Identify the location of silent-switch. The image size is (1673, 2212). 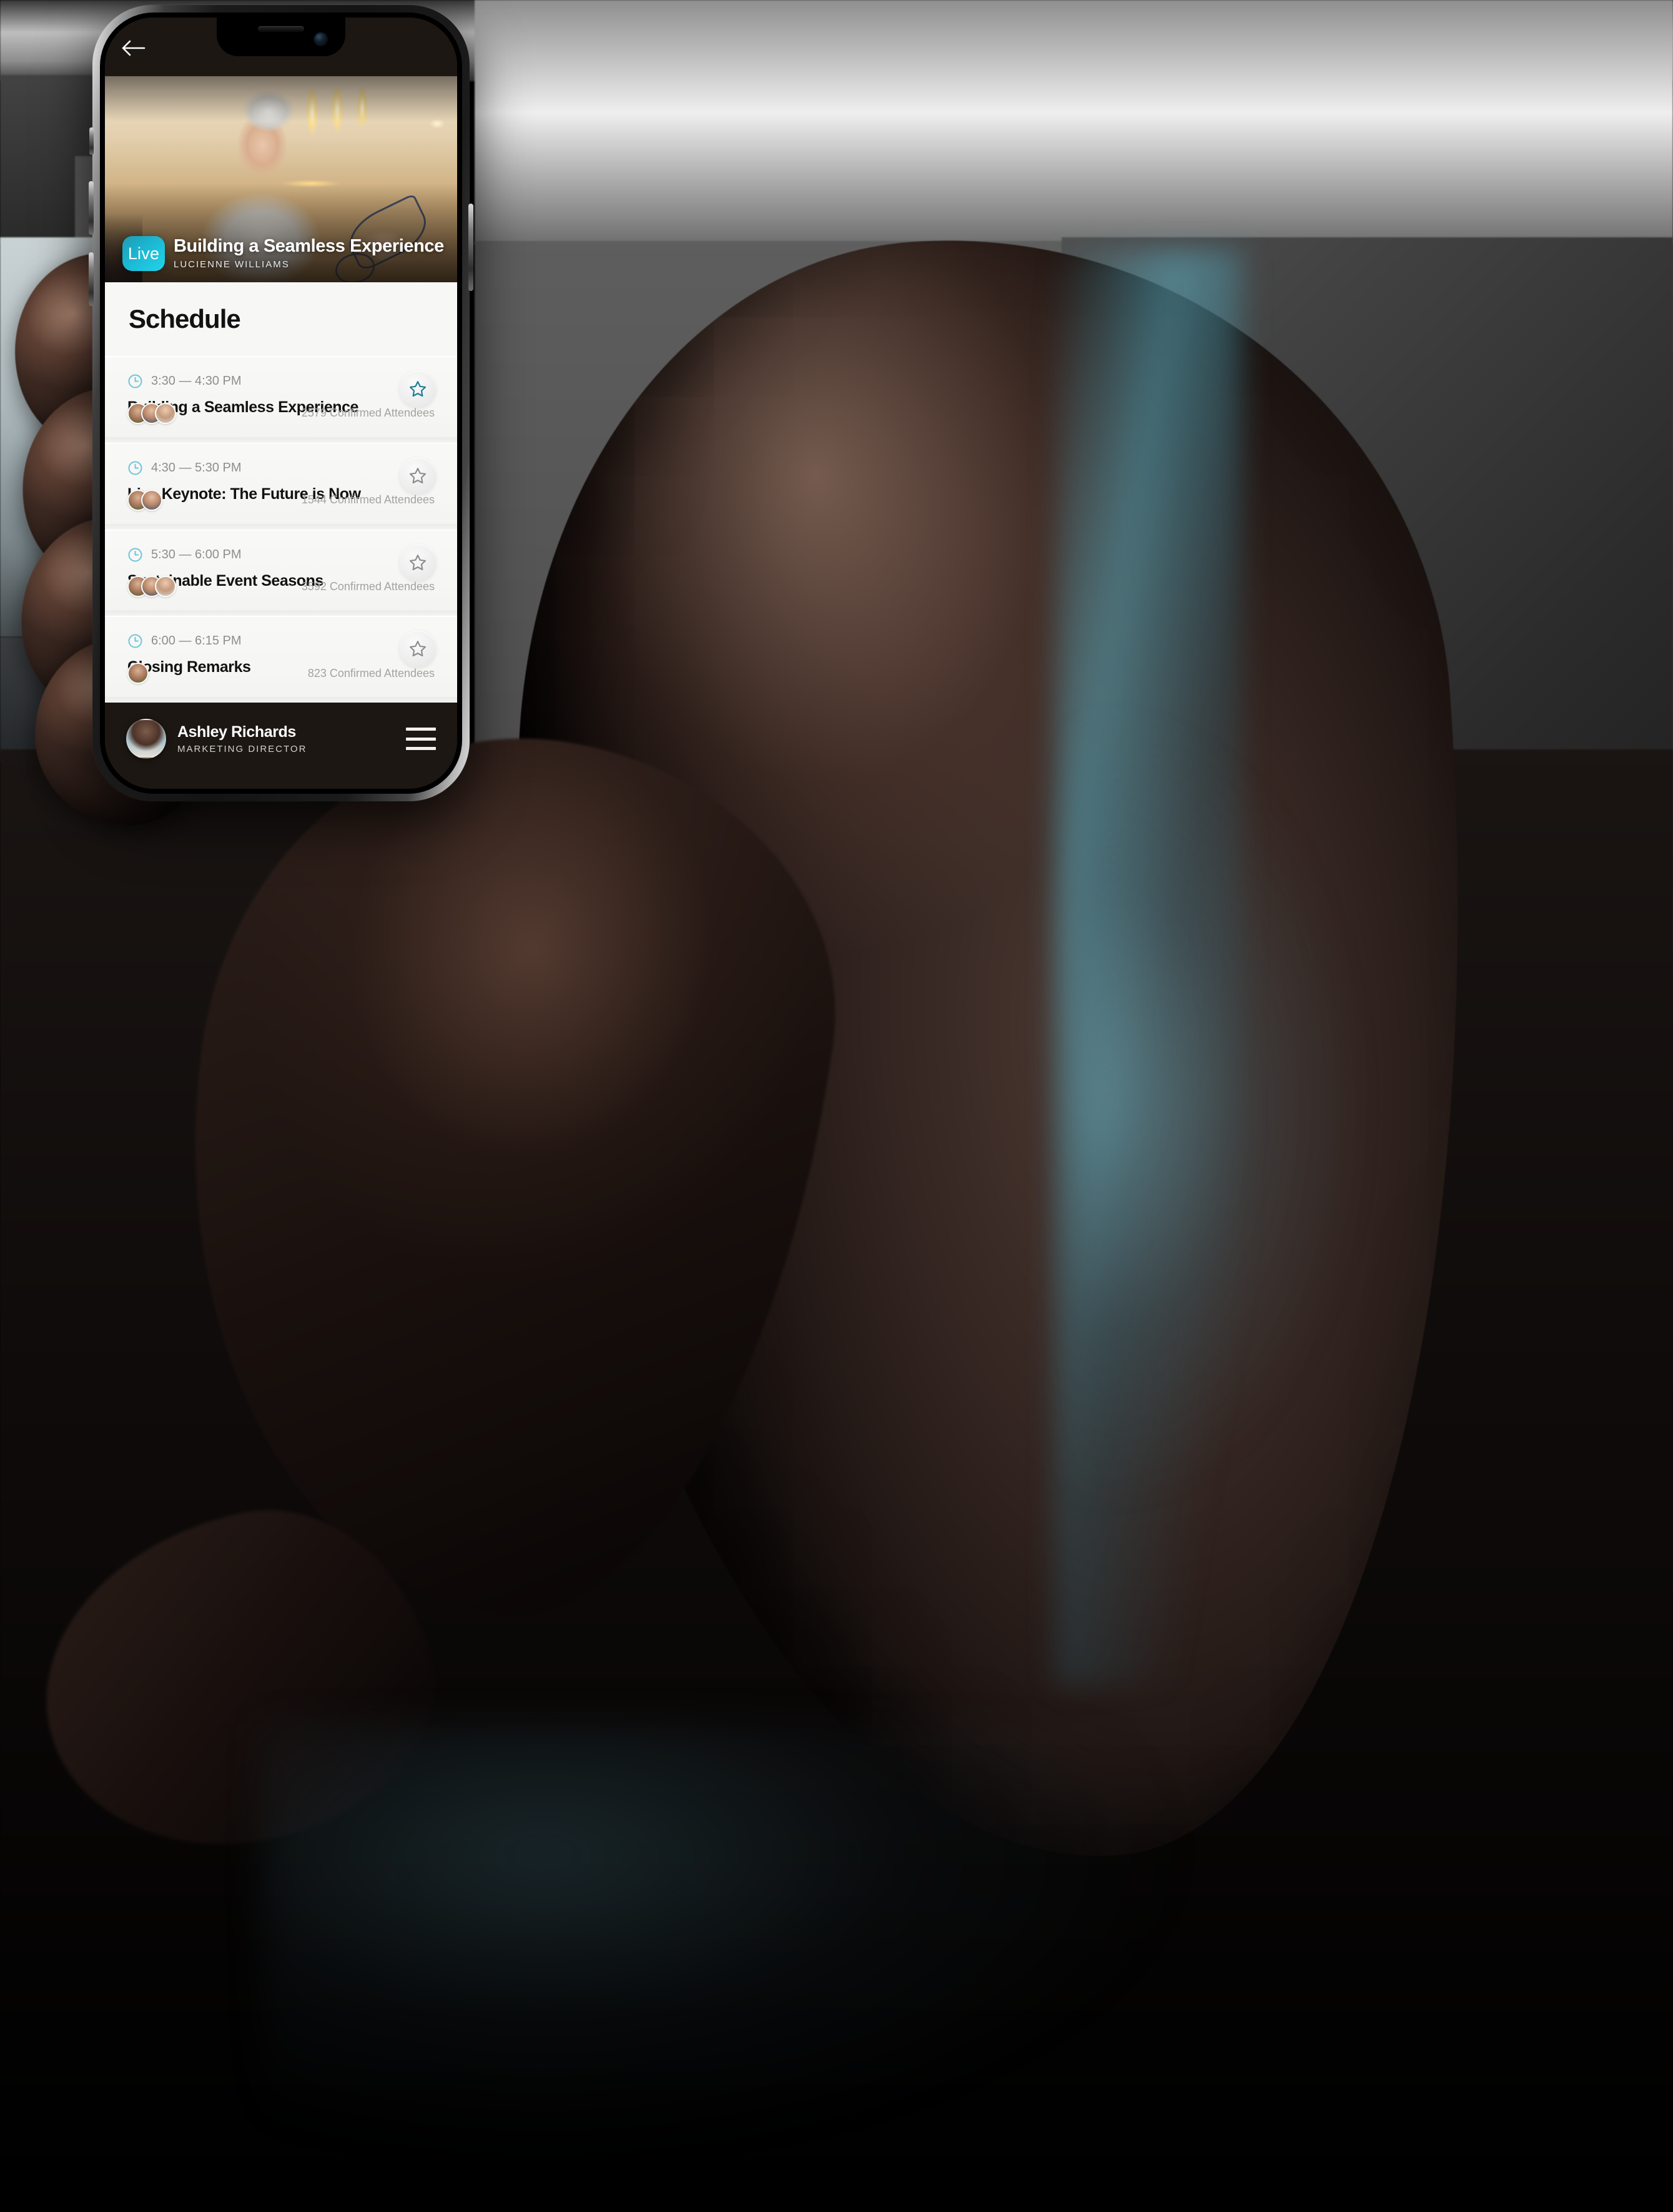
(91, 141).